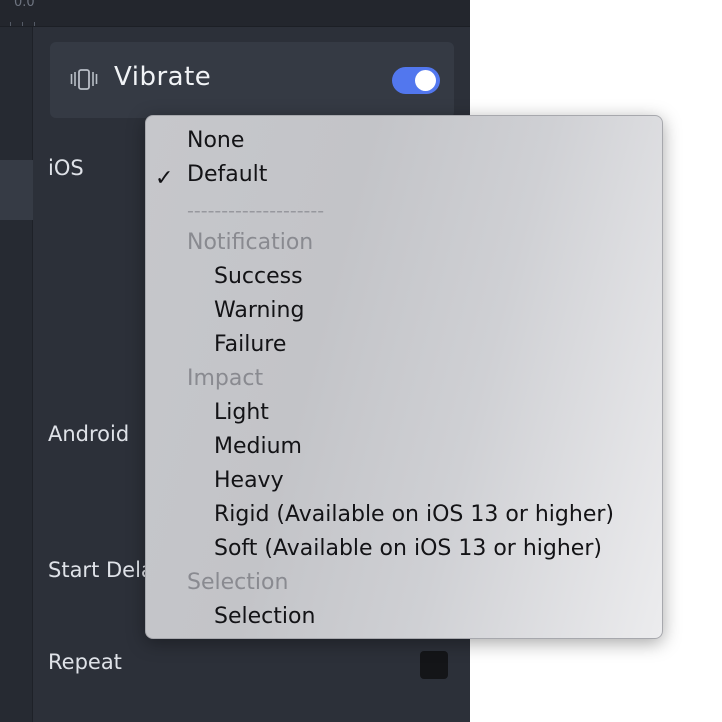 Image resolution: width=722 pixels, height=722 pixels. What do you see at coordinates (434, 665) in the screenshot?
I see `repeat-checkbox` at bounding box center [434, 665].